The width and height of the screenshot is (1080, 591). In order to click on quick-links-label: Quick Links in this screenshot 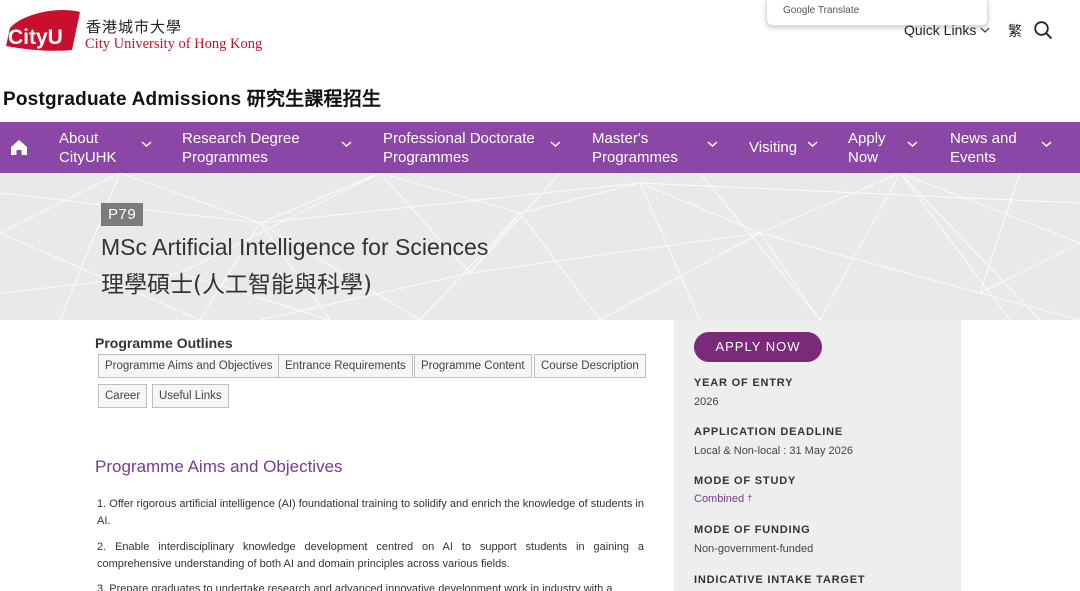, I will do `click(940, 30)`.